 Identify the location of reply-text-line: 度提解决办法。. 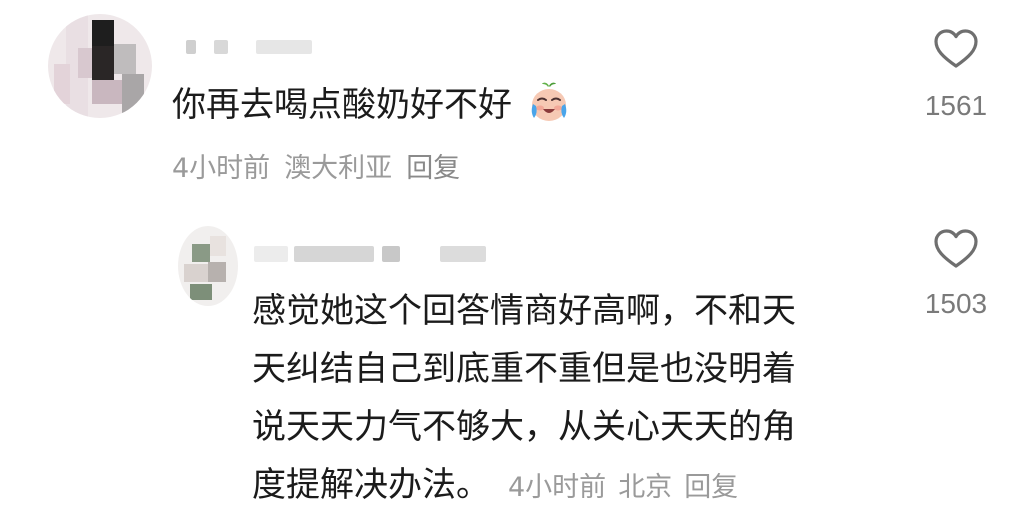
(371, 485).